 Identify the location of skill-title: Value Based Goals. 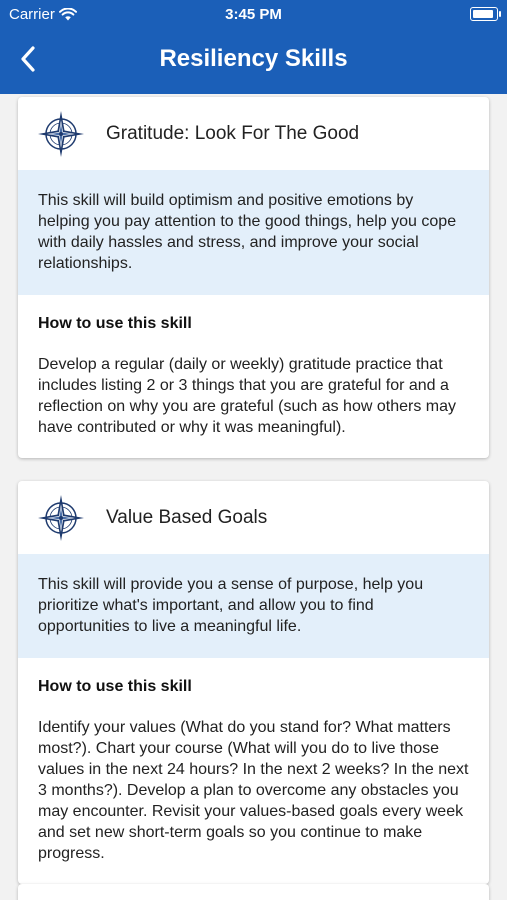
(187, 517).